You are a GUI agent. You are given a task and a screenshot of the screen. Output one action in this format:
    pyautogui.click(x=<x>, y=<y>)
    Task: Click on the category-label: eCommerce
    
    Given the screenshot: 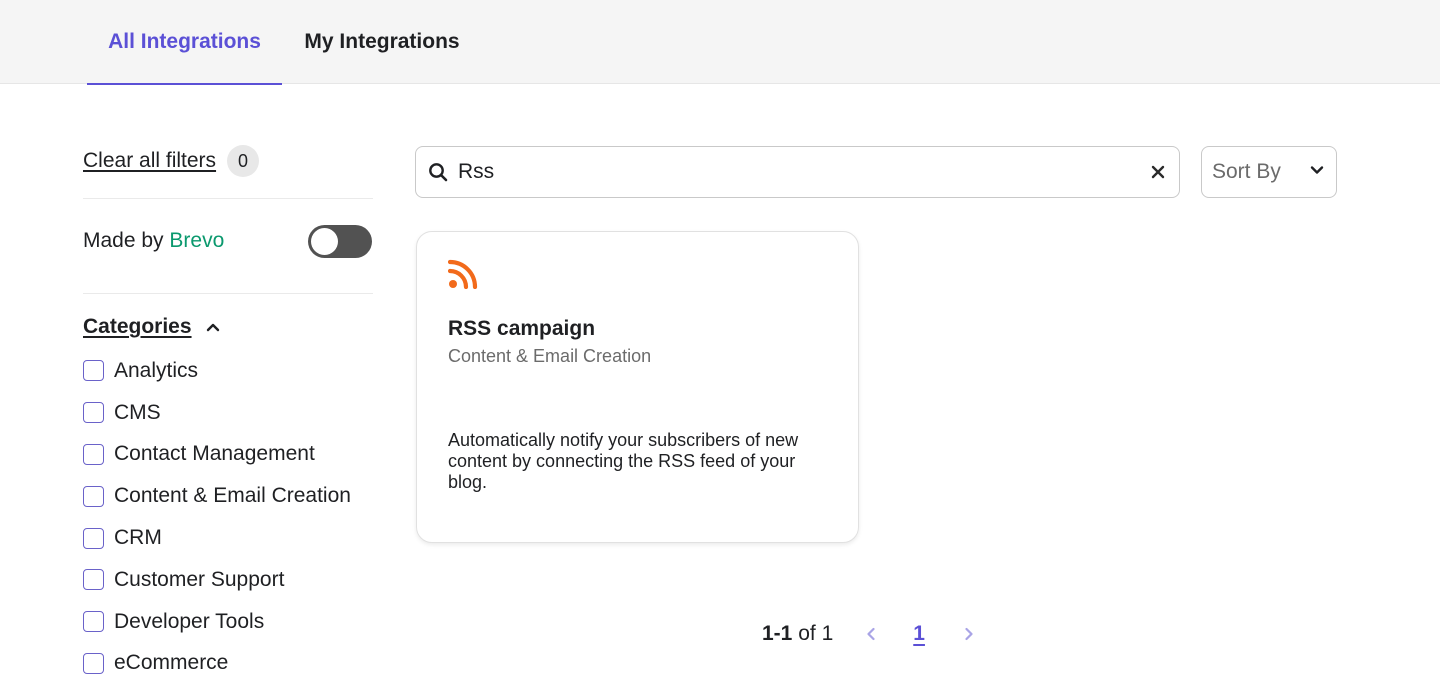 What is the action you would take?
    pyautogui.click(x=171, y=663)
    